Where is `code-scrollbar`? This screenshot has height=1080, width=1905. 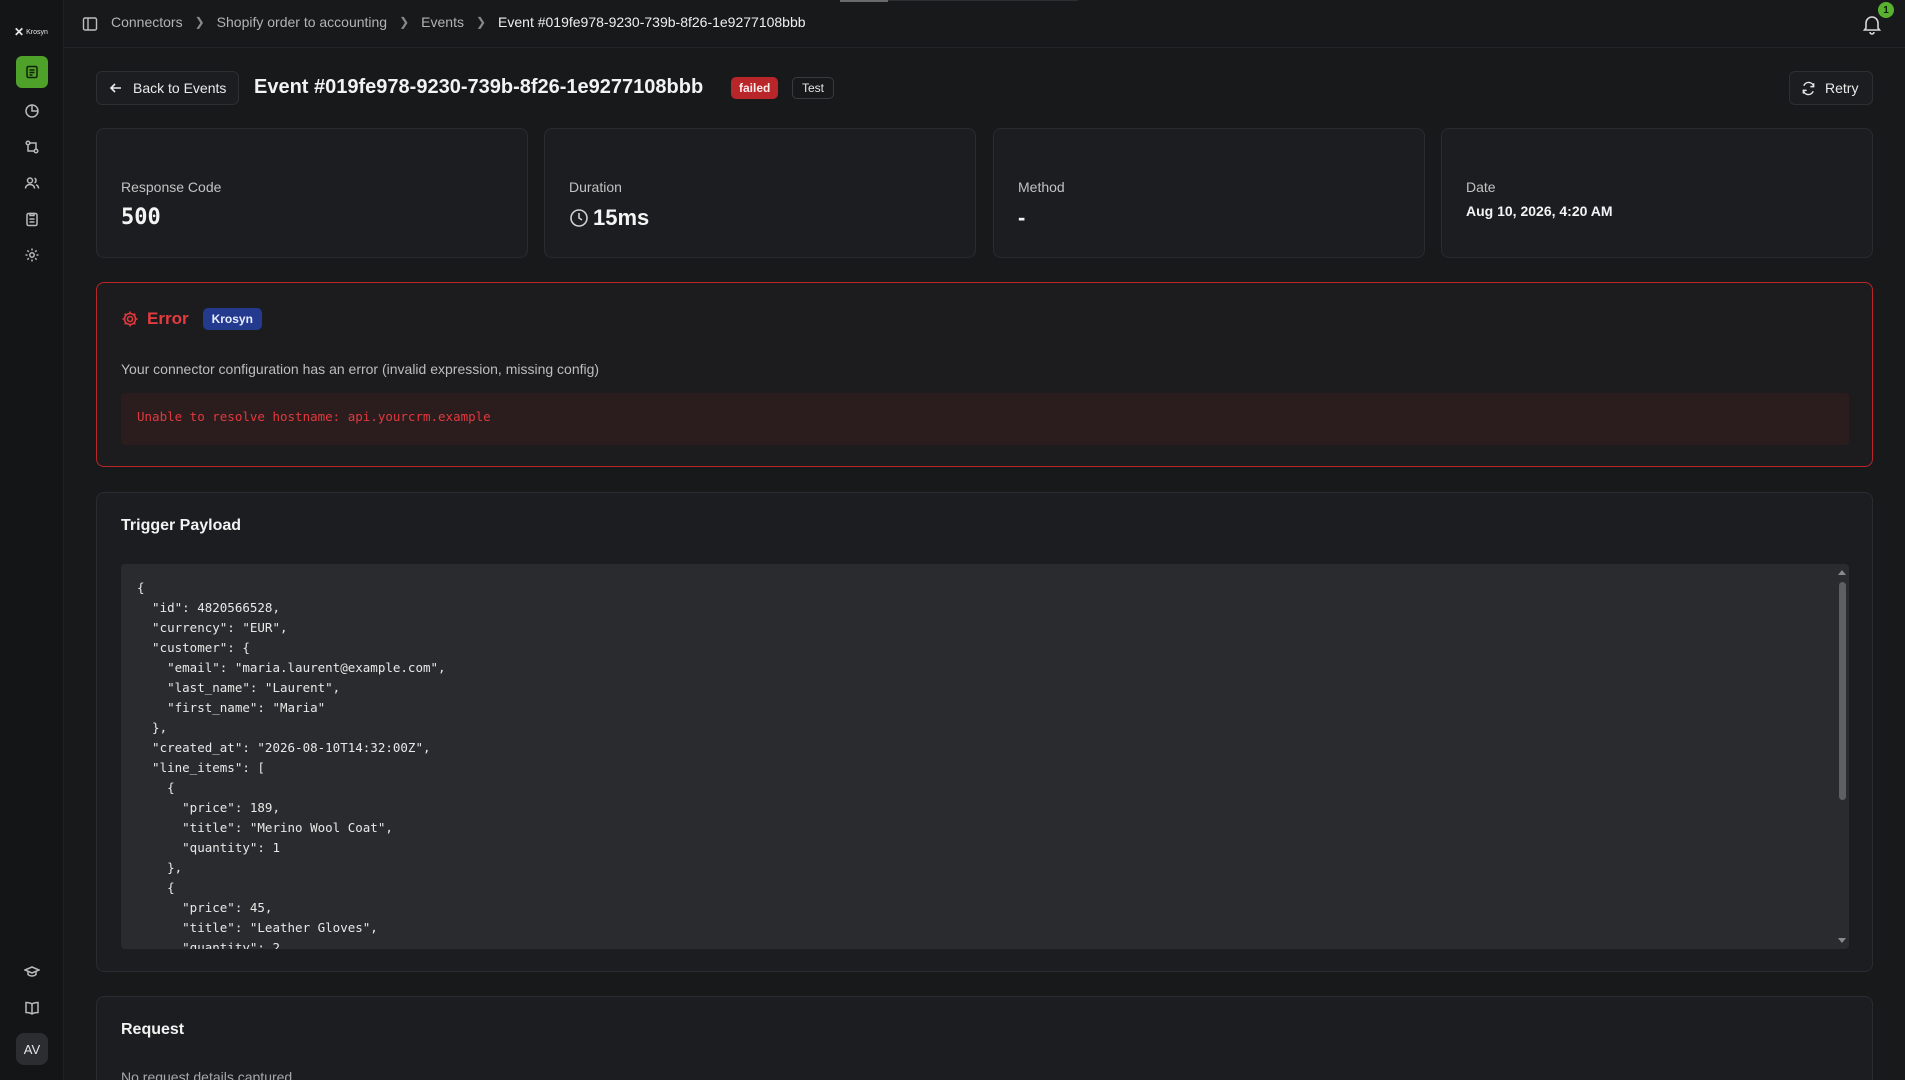
code-scrollbar is located at coordinates (1842, 756).